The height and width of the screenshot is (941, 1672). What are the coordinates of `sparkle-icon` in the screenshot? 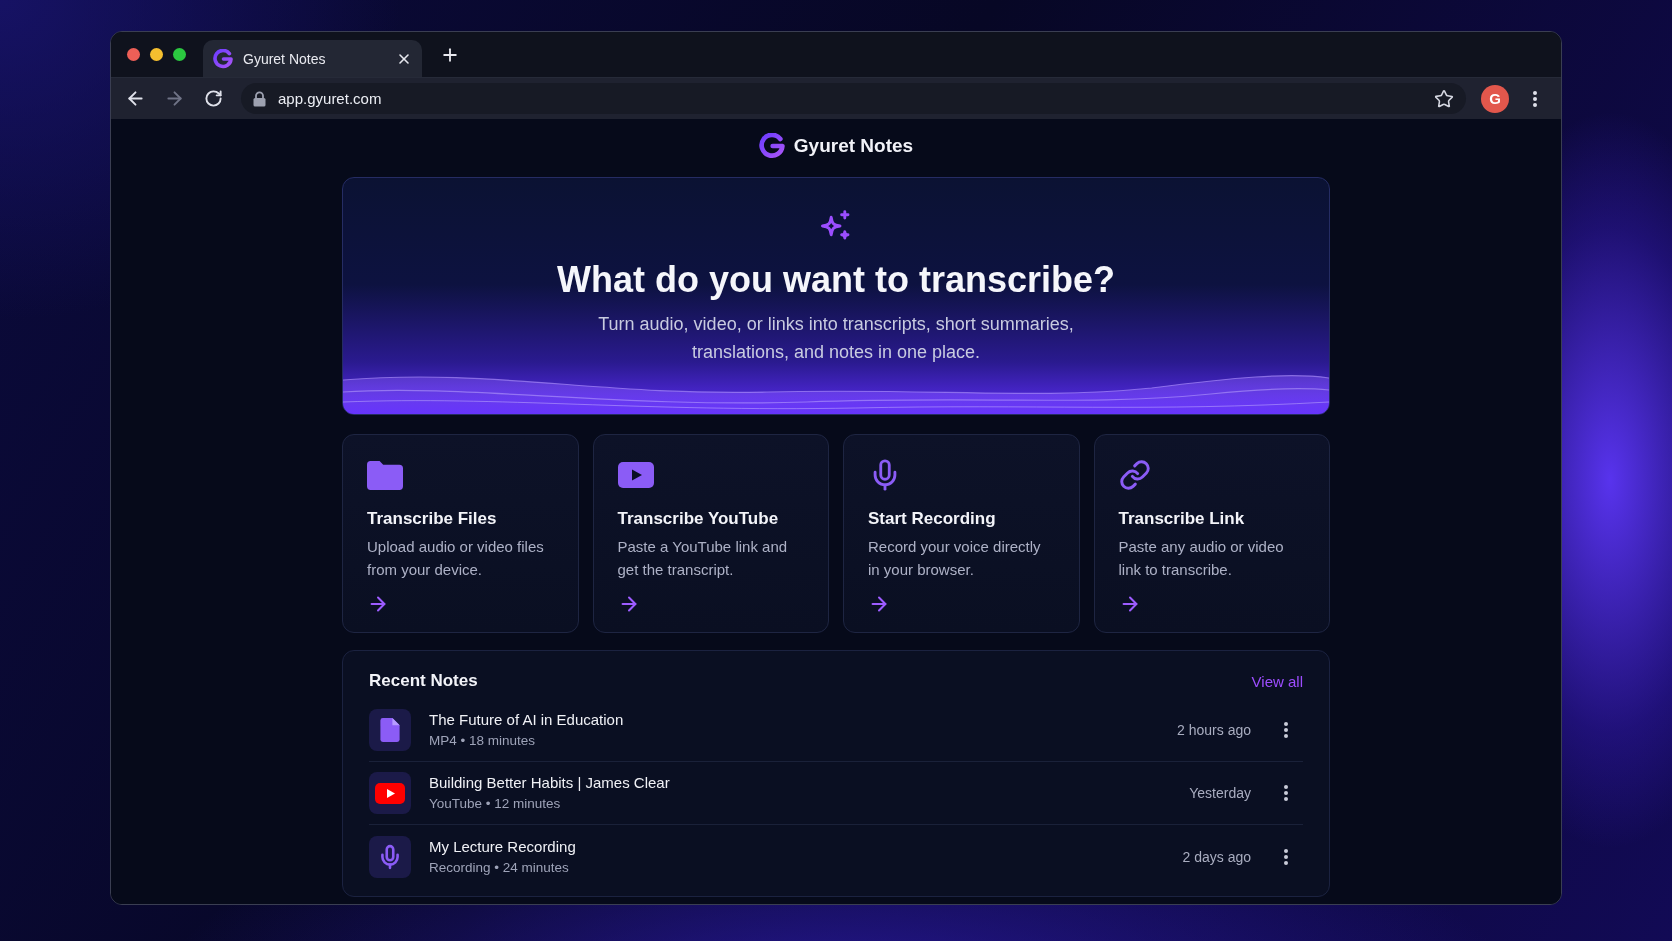 It's located at (836, 226).